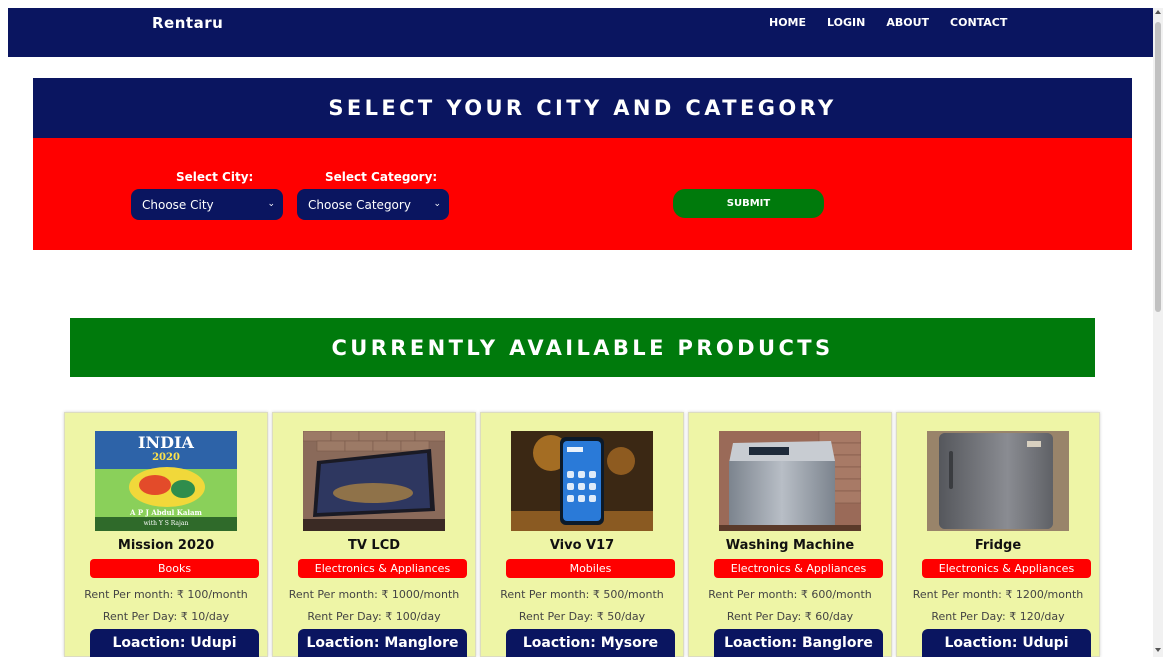  What do you see at coordinates (798, 643) in the screenshot?
I see `product-location-button: Loaction: Banglore` at bounding box center [798, 643].